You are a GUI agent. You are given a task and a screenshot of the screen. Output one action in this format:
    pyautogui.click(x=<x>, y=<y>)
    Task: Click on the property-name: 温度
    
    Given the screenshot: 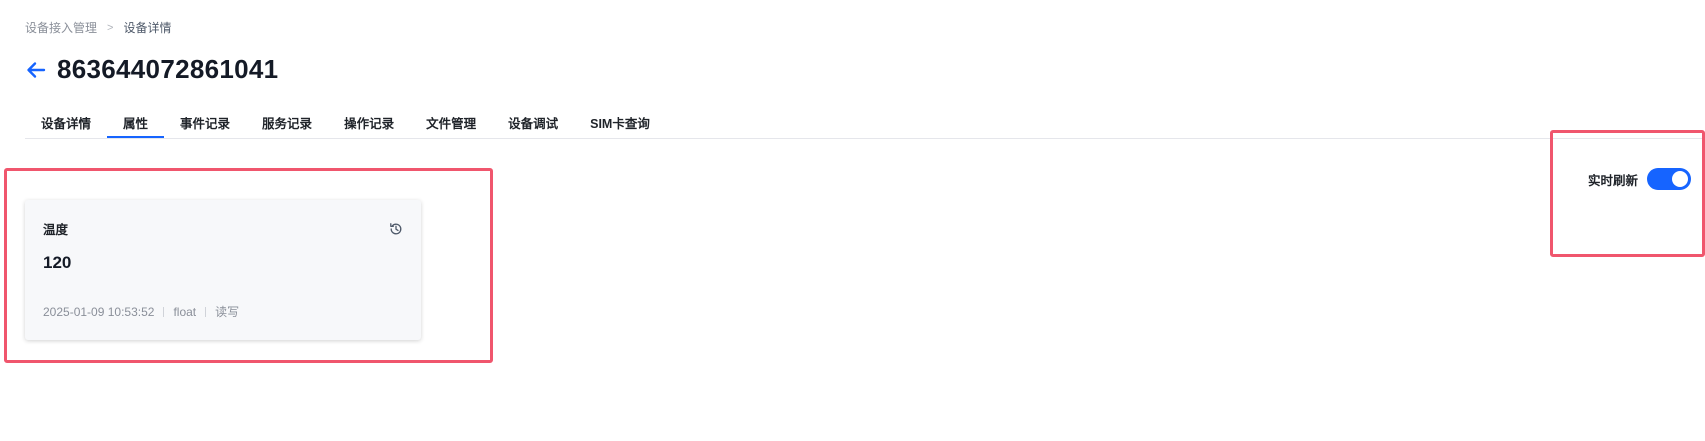 What is the action you would take?
    pyautogui.click(x=56, y=230)
    